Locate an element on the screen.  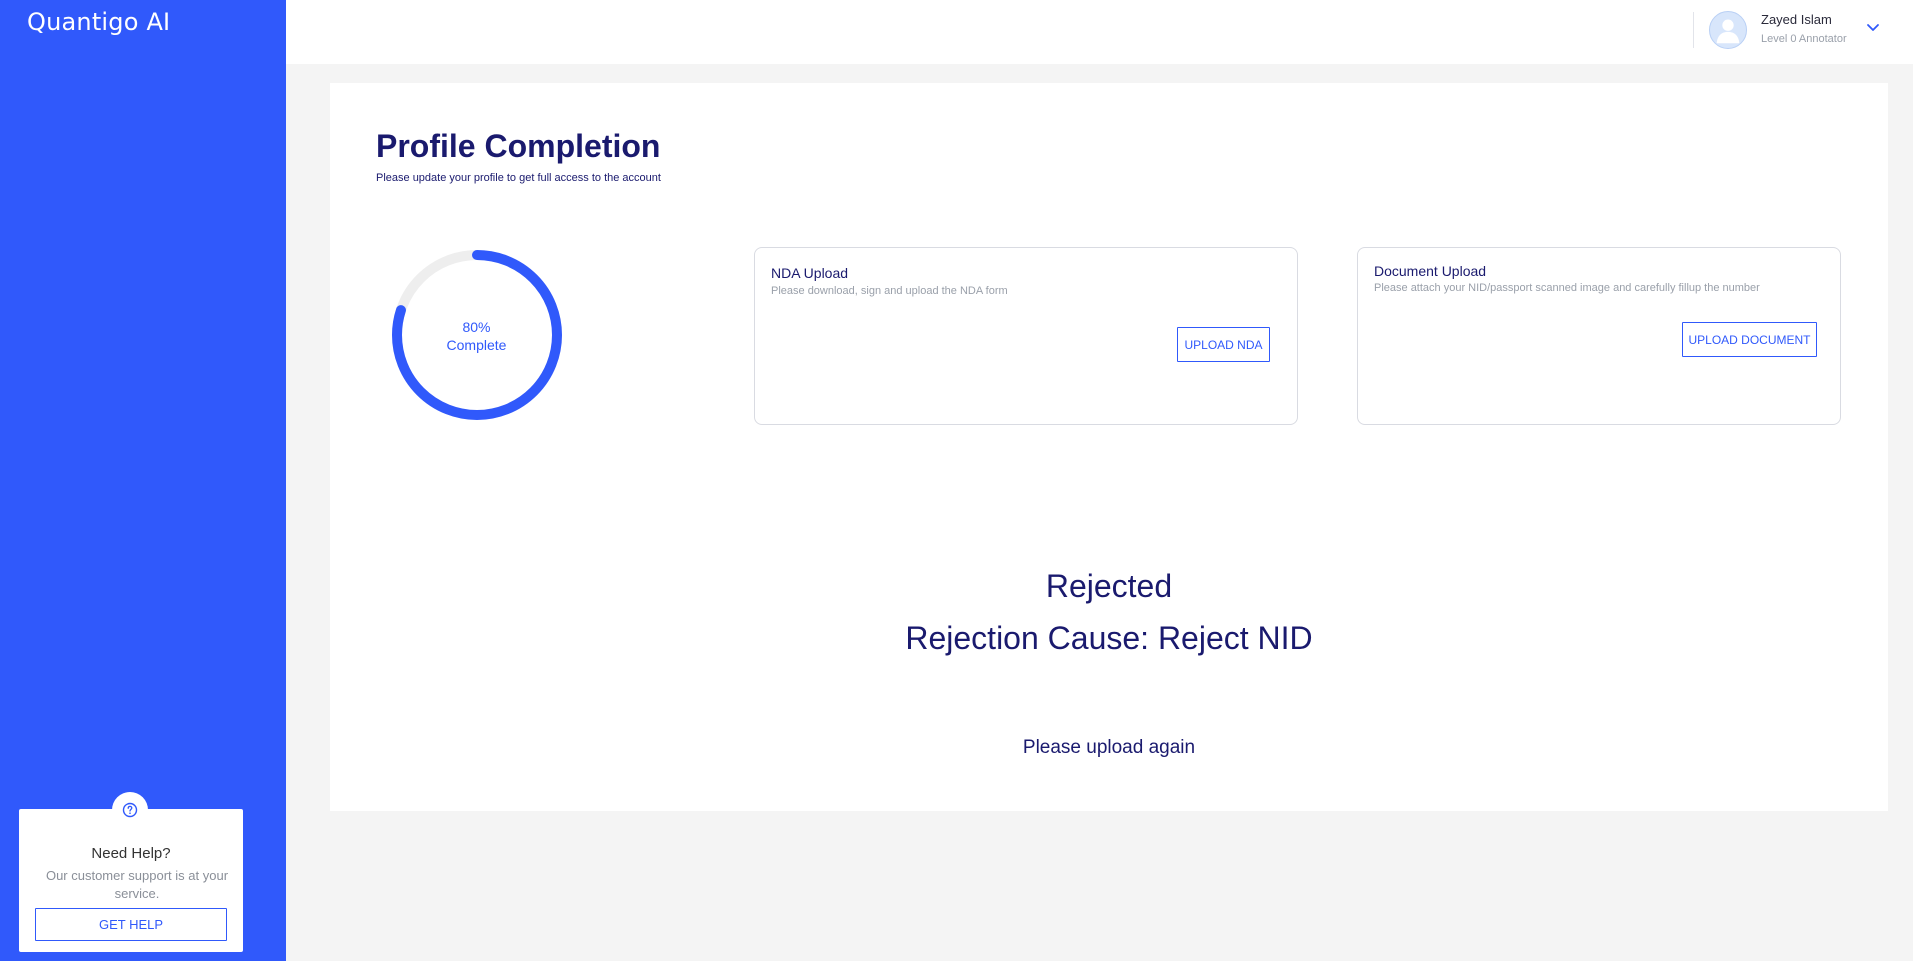
brand-logo: Quantigo AI is located at coordinates (98, 22).